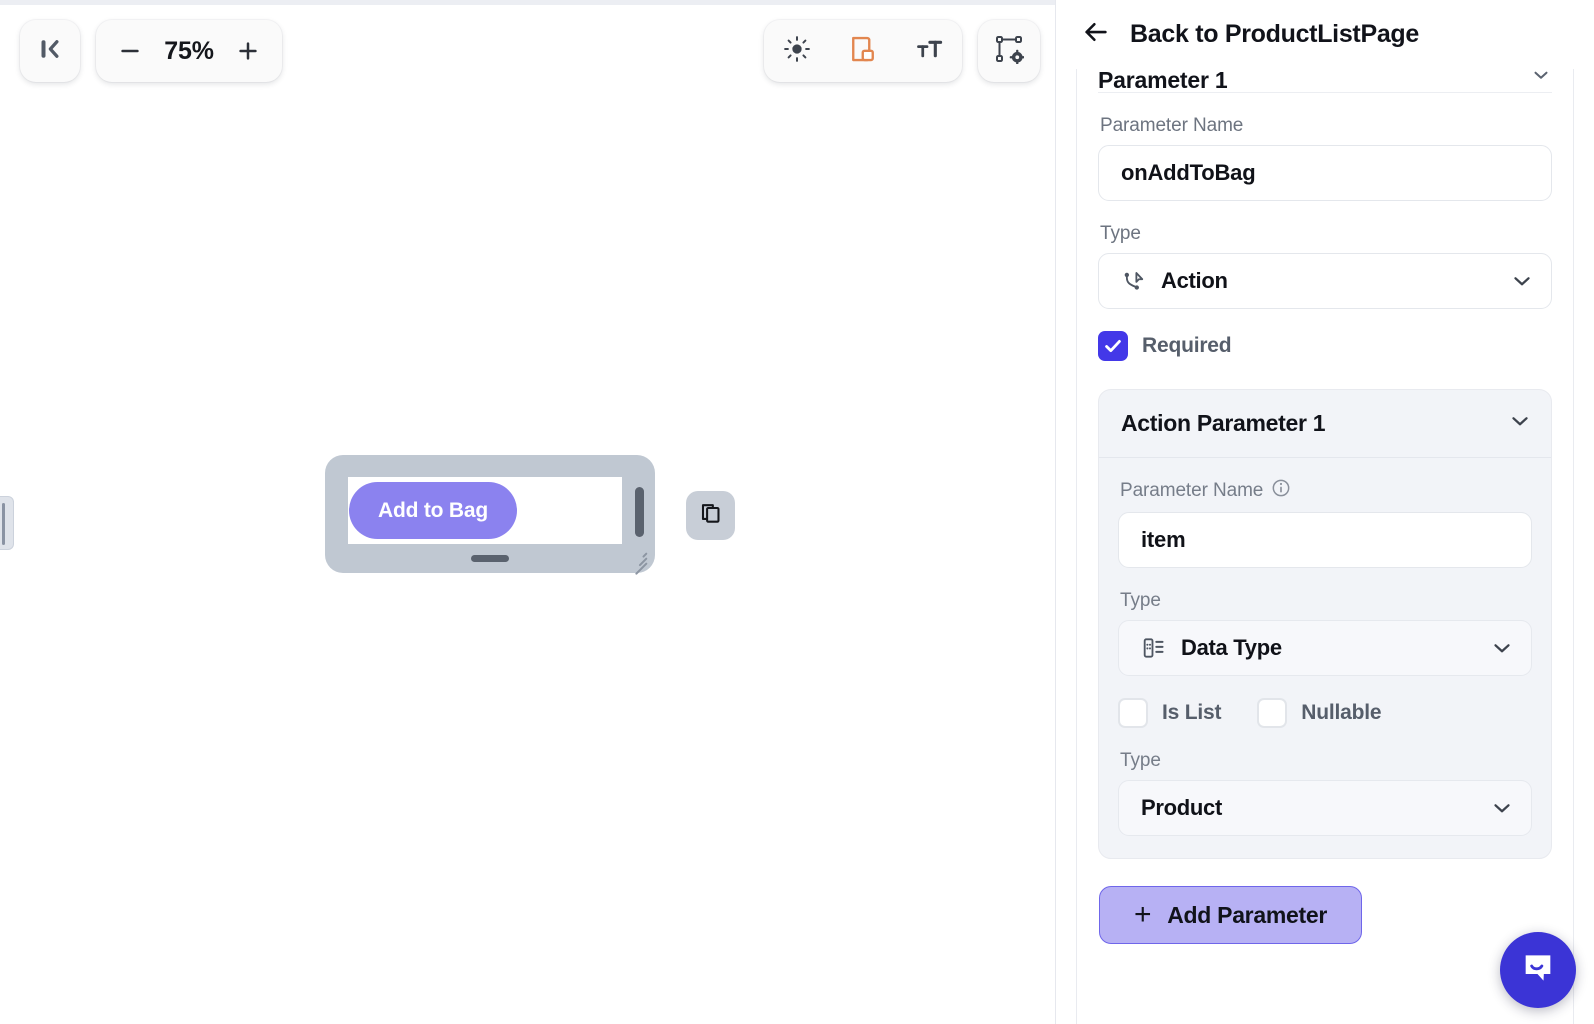 The image size is (1594, 1024). I want to click on action-parameter-title: Action Parameter 1, so click(1223, 423).